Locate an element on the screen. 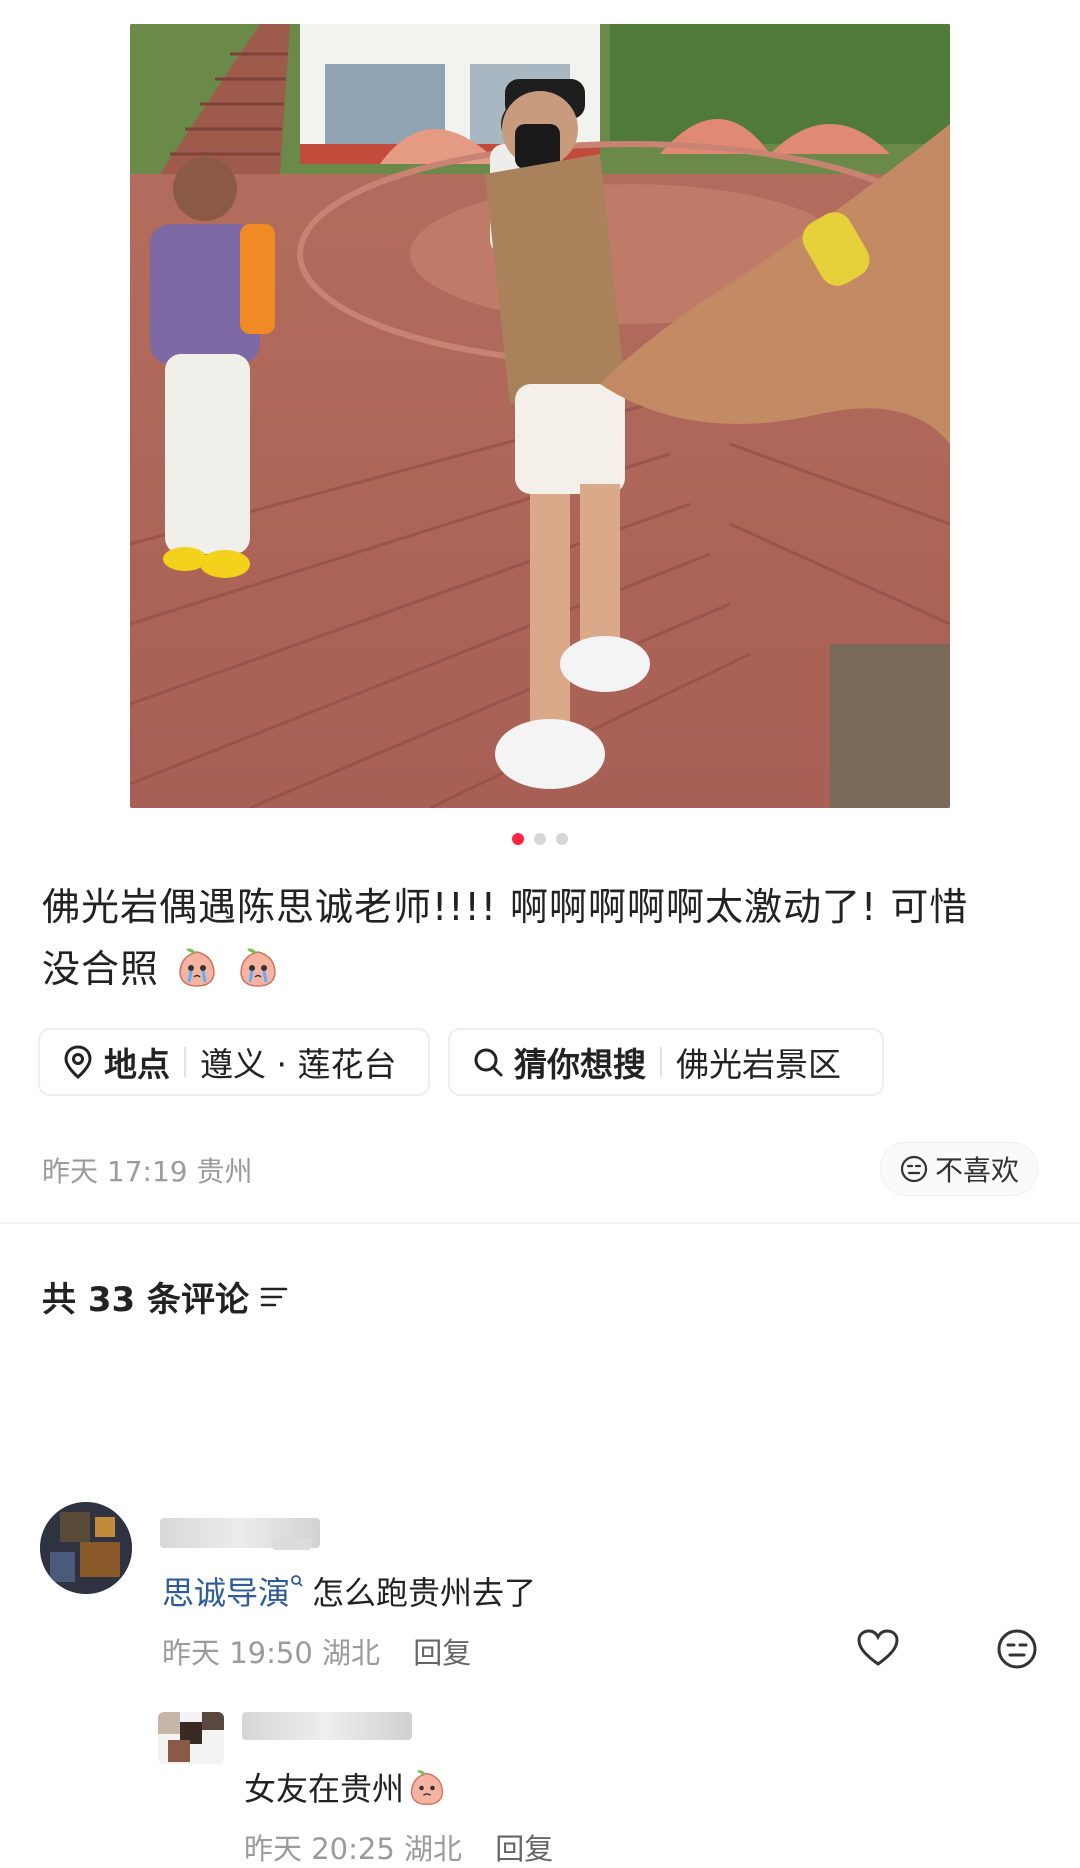  search-value: 佛光岩景区 is located at coordinates (758, 1064).